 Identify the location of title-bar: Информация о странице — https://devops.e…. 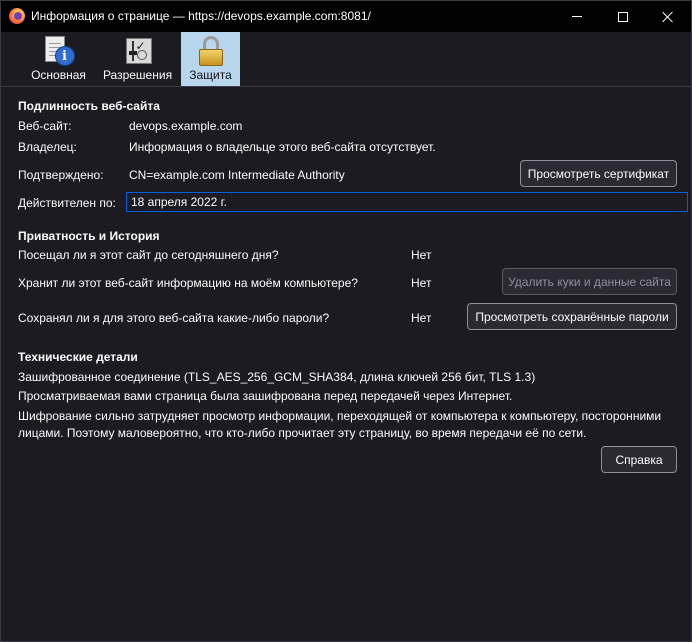
(346, 16).